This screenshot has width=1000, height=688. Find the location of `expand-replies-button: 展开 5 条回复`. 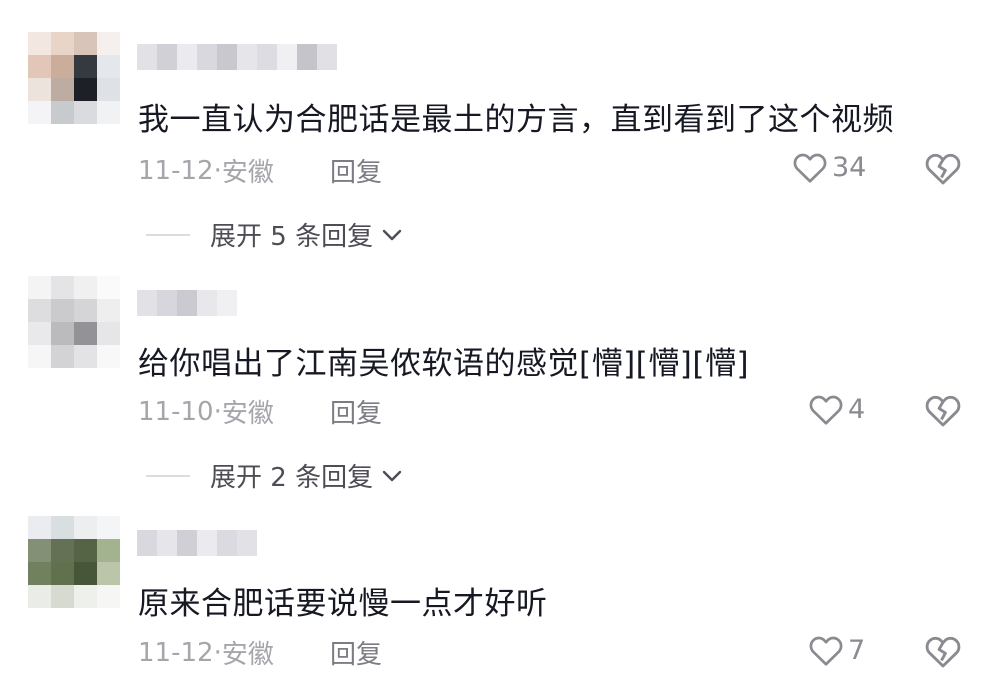

expand-replies-button: 展开 5 条回复 is located at coordinates (274, 234).